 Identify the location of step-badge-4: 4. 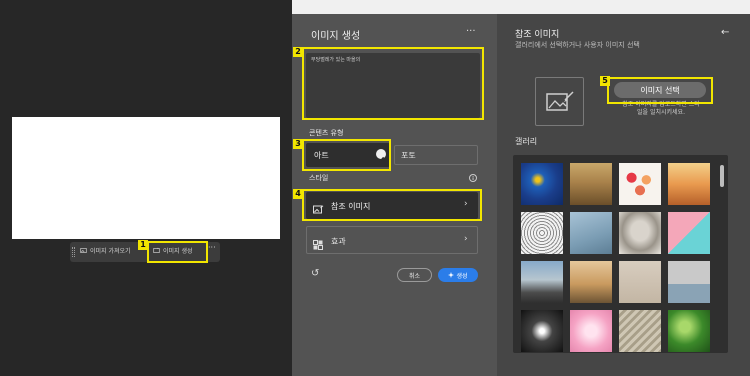
(298, 194).